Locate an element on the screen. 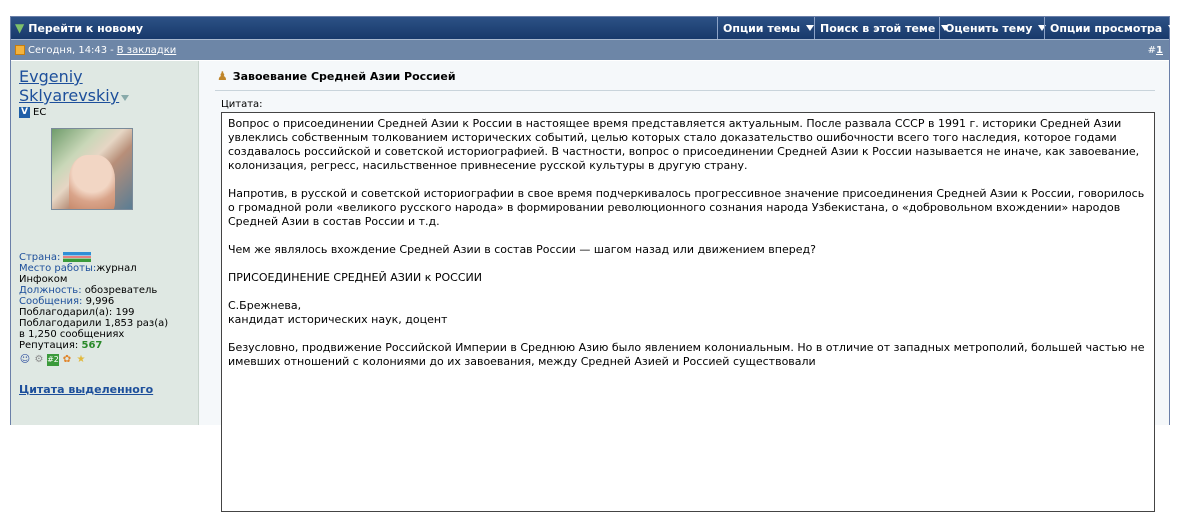  work-value-line2: Инфоком is located at coordinates (43, 279).